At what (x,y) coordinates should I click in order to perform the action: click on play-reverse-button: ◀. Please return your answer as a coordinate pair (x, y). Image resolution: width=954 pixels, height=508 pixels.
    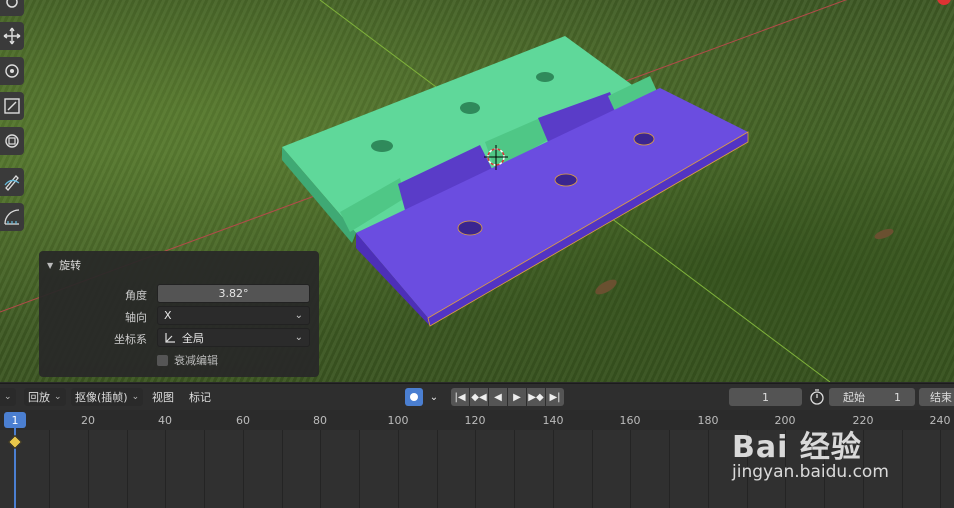
    Looking at the image, I should click on (498, 397).